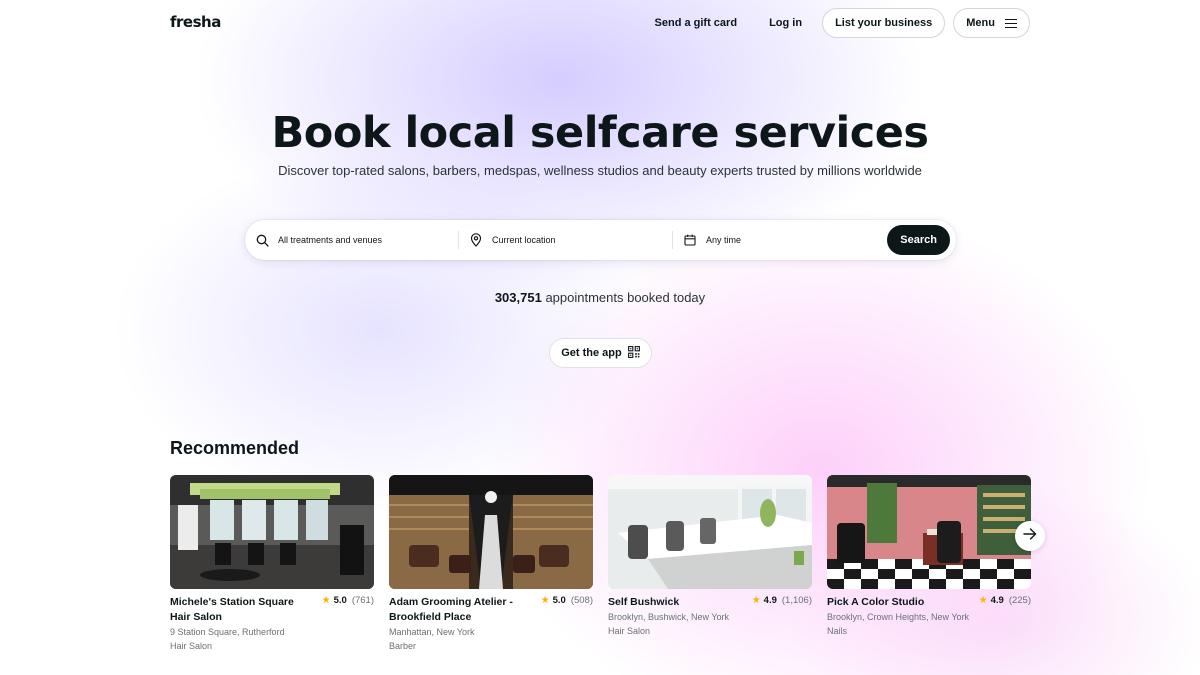  I want to click on venue-address: Brooklyn, Crown Heights, New York, so click(898, 617).